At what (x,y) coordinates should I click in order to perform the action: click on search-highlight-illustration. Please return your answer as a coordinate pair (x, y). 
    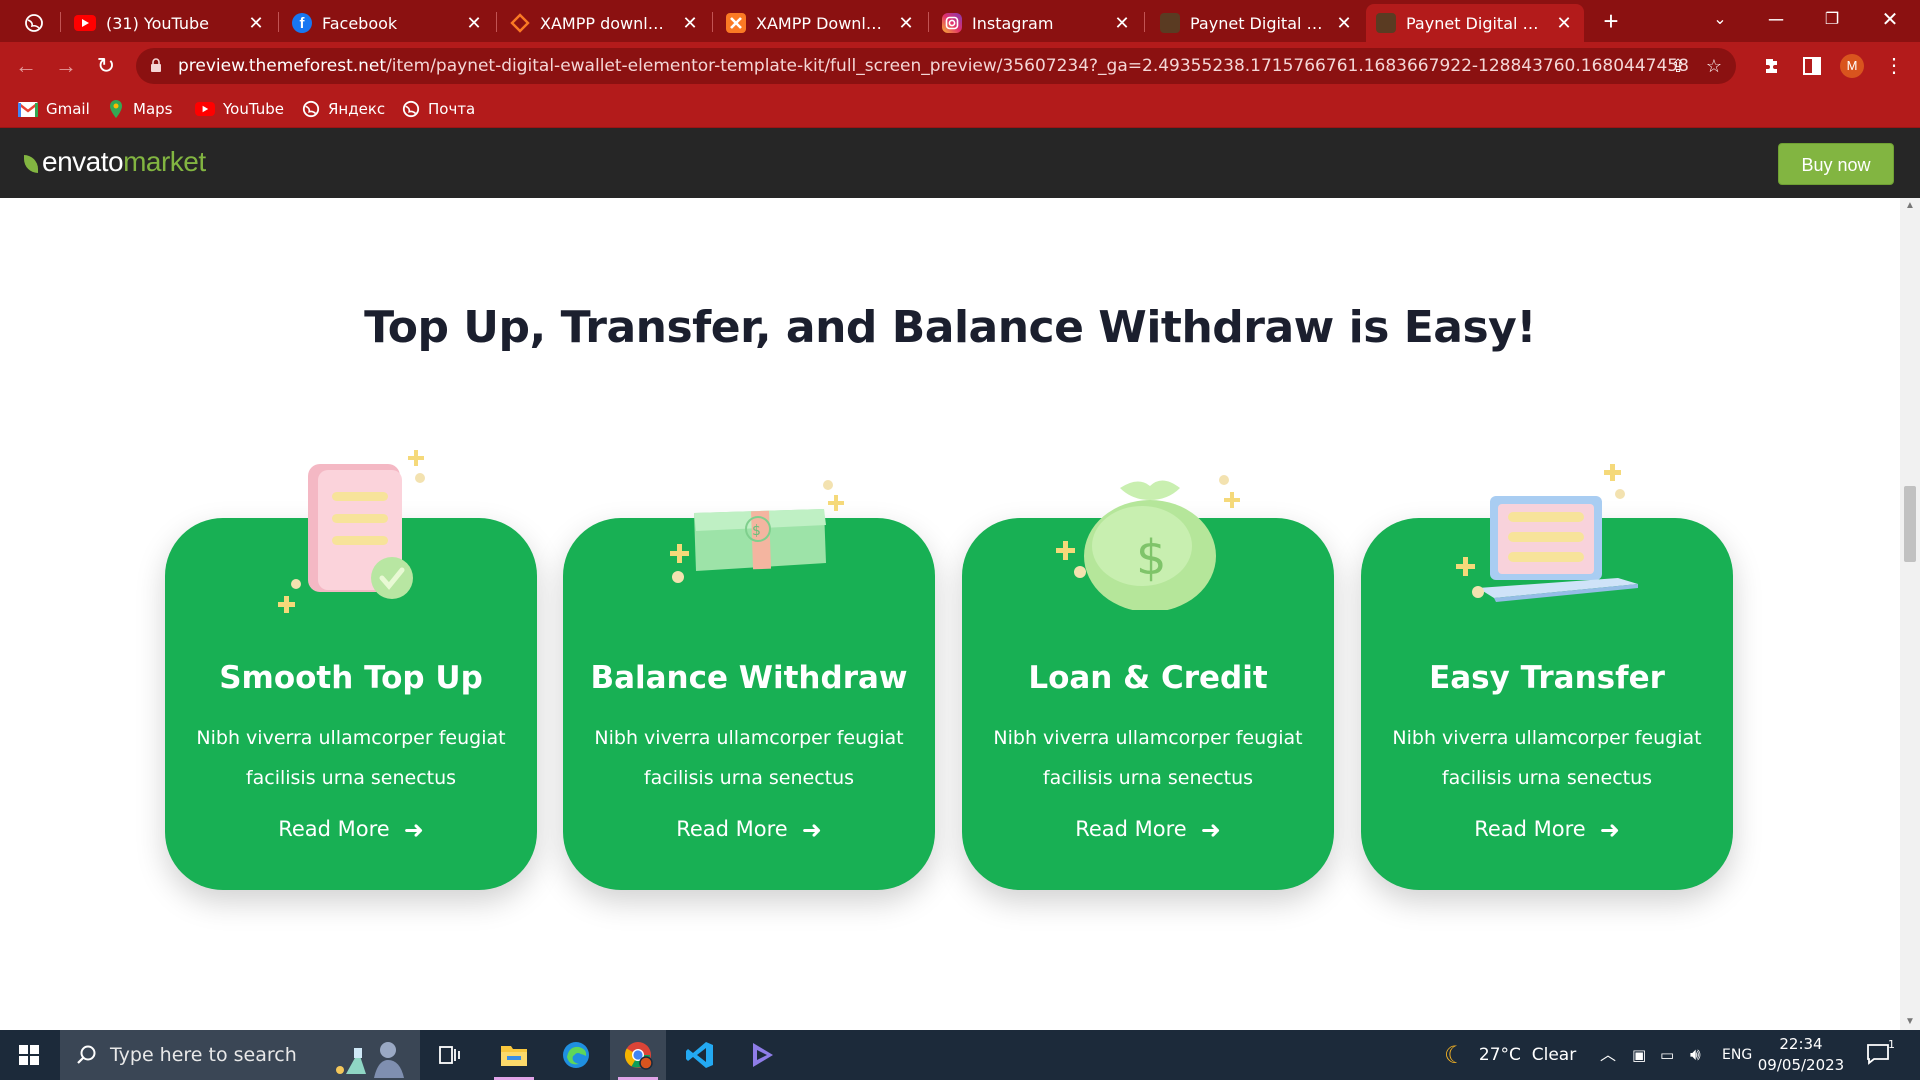
    Looking at the image, I should click on (370, 1060).